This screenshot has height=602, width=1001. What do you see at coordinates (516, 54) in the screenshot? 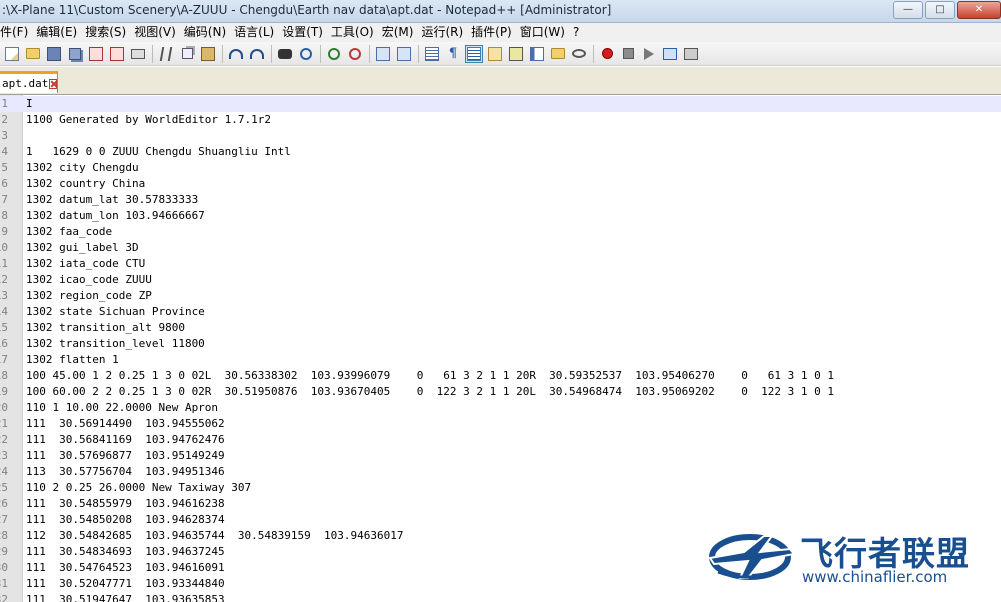
I see `document-map-button` at bounding box center [516, 54].